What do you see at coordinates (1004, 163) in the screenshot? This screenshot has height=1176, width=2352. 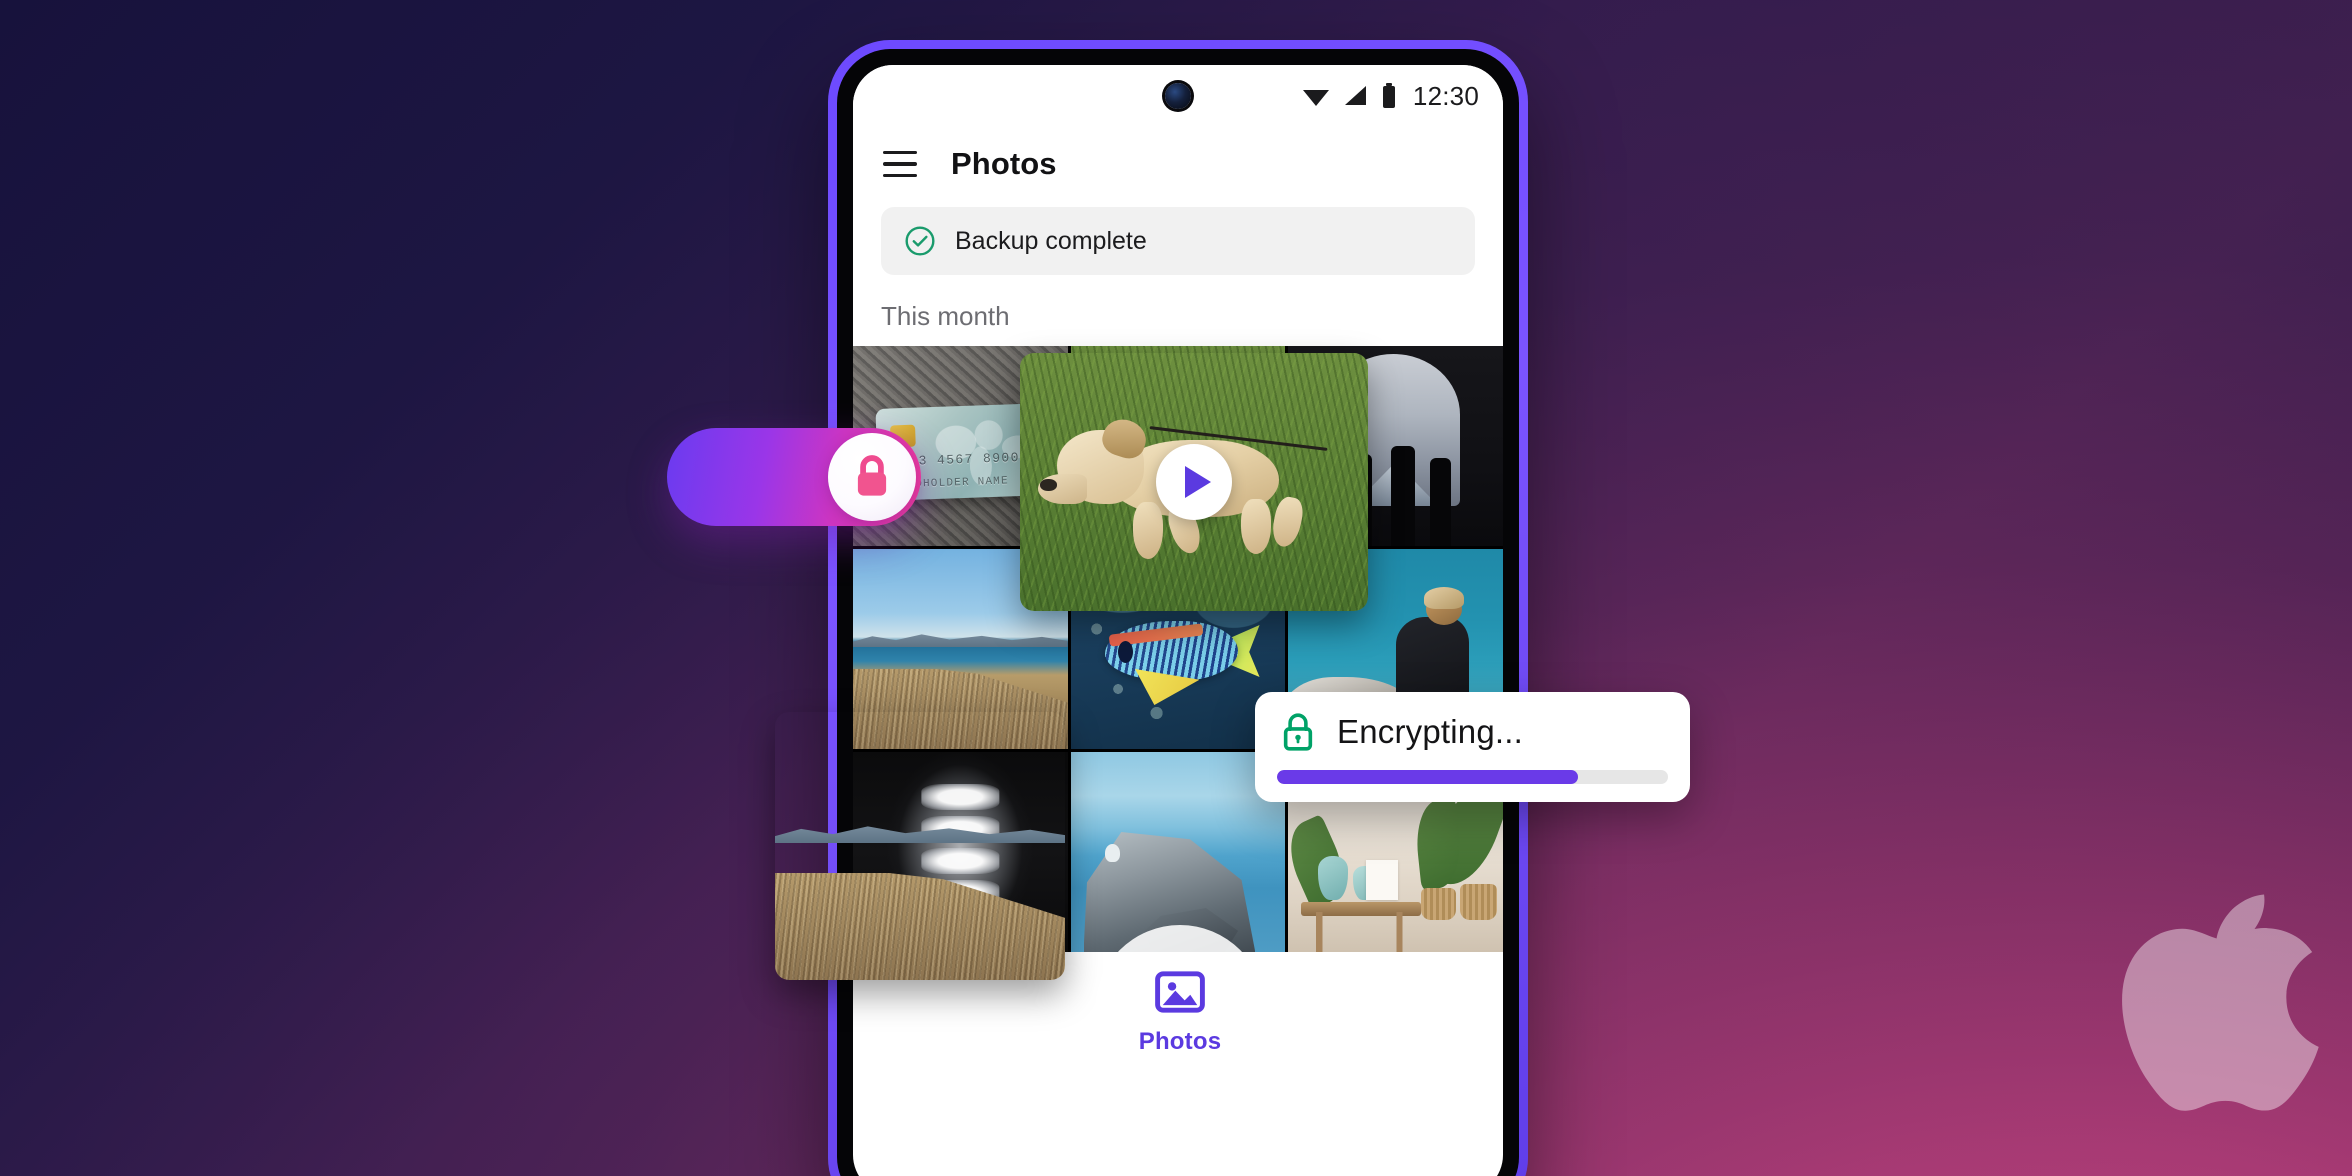 I see `page-title: Photos` at bounding box center [1004, 163].